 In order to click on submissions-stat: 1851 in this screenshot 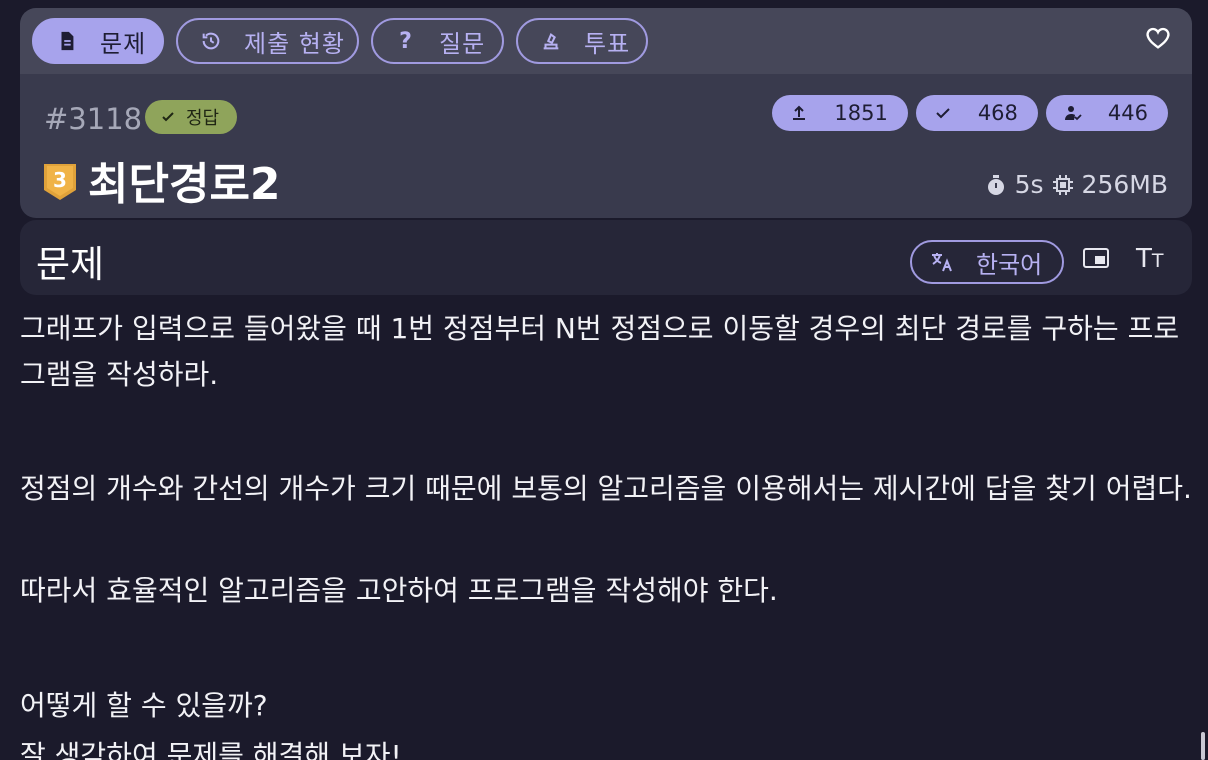, I will do `click(840, 113)`.